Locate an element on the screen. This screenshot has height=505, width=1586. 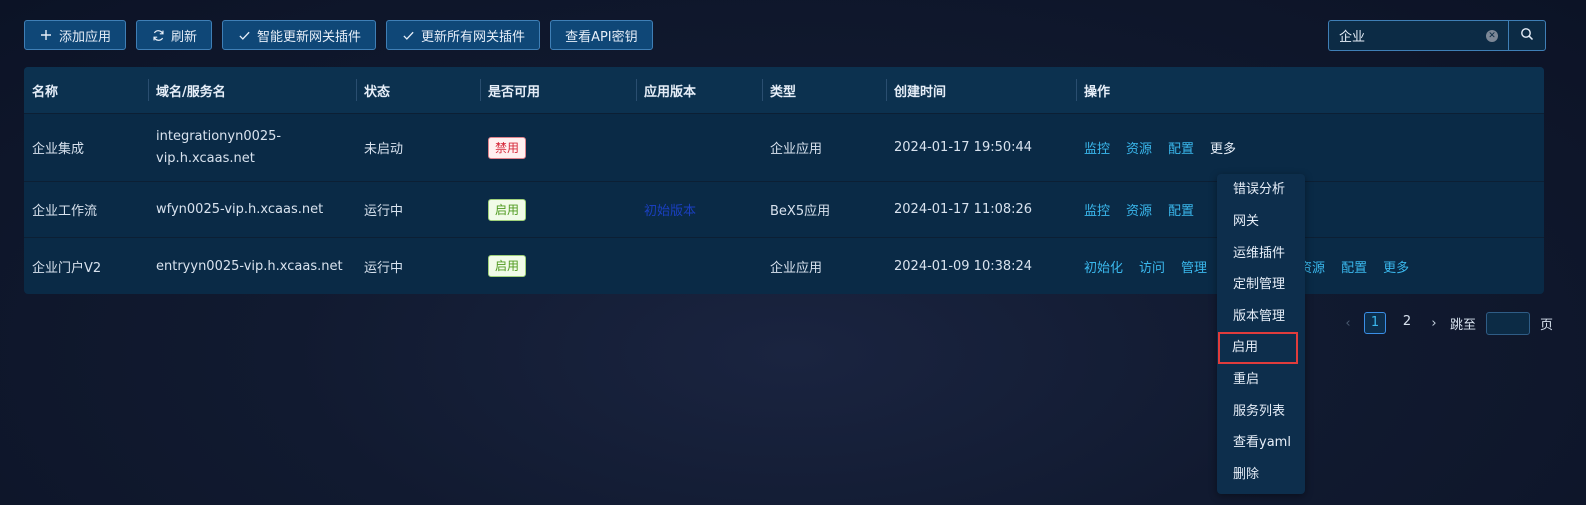
status-badge-disabled: 禁用 is located at coordinates (507, 147).